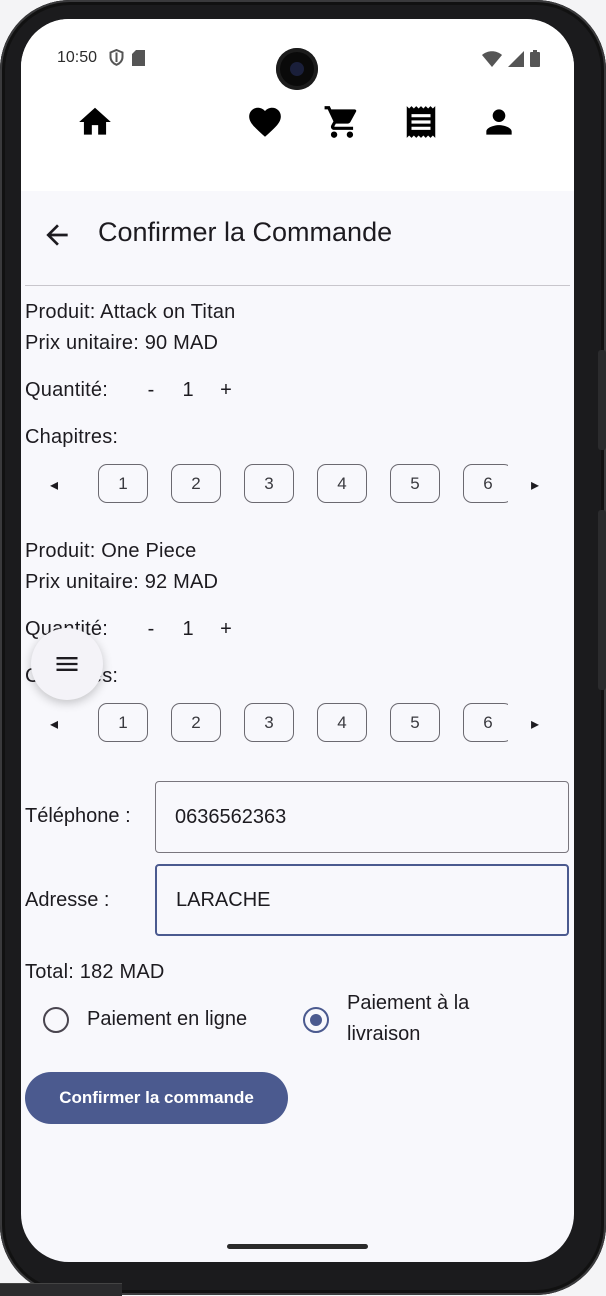 The image size is (606, 1296). Describe the element at coordinates (111, 551) in the screenshot. I see `product-name: Produit: One Piece` at that location.